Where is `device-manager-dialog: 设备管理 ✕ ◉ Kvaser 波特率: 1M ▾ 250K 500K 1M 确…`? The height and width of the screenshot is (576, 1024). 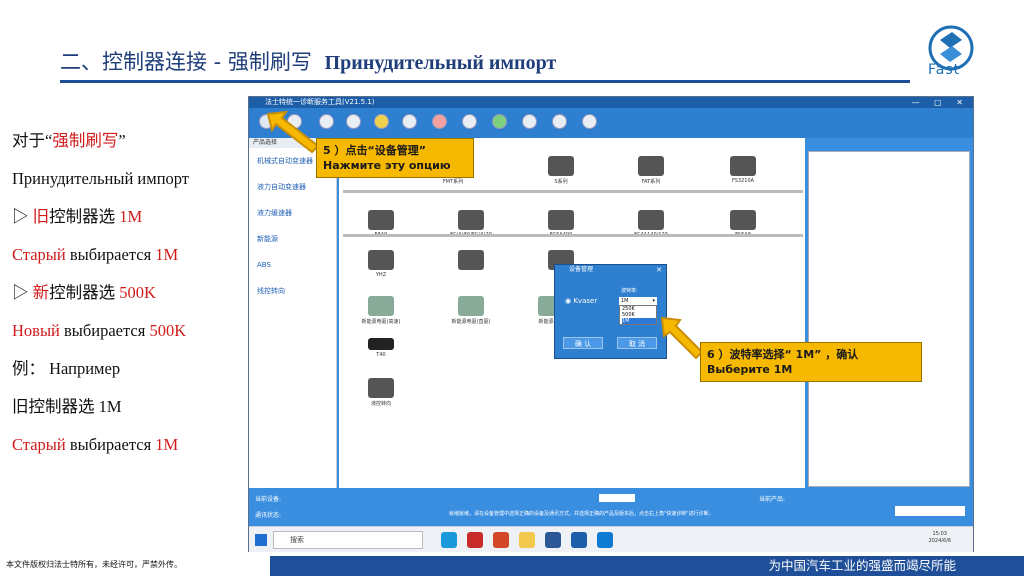
device-manager-dialog: 设备管理 ✕ ◉ Kvaser 波特率: 1M ▾ 250K 500K 1M 确… is located at coordinates (610, 311).